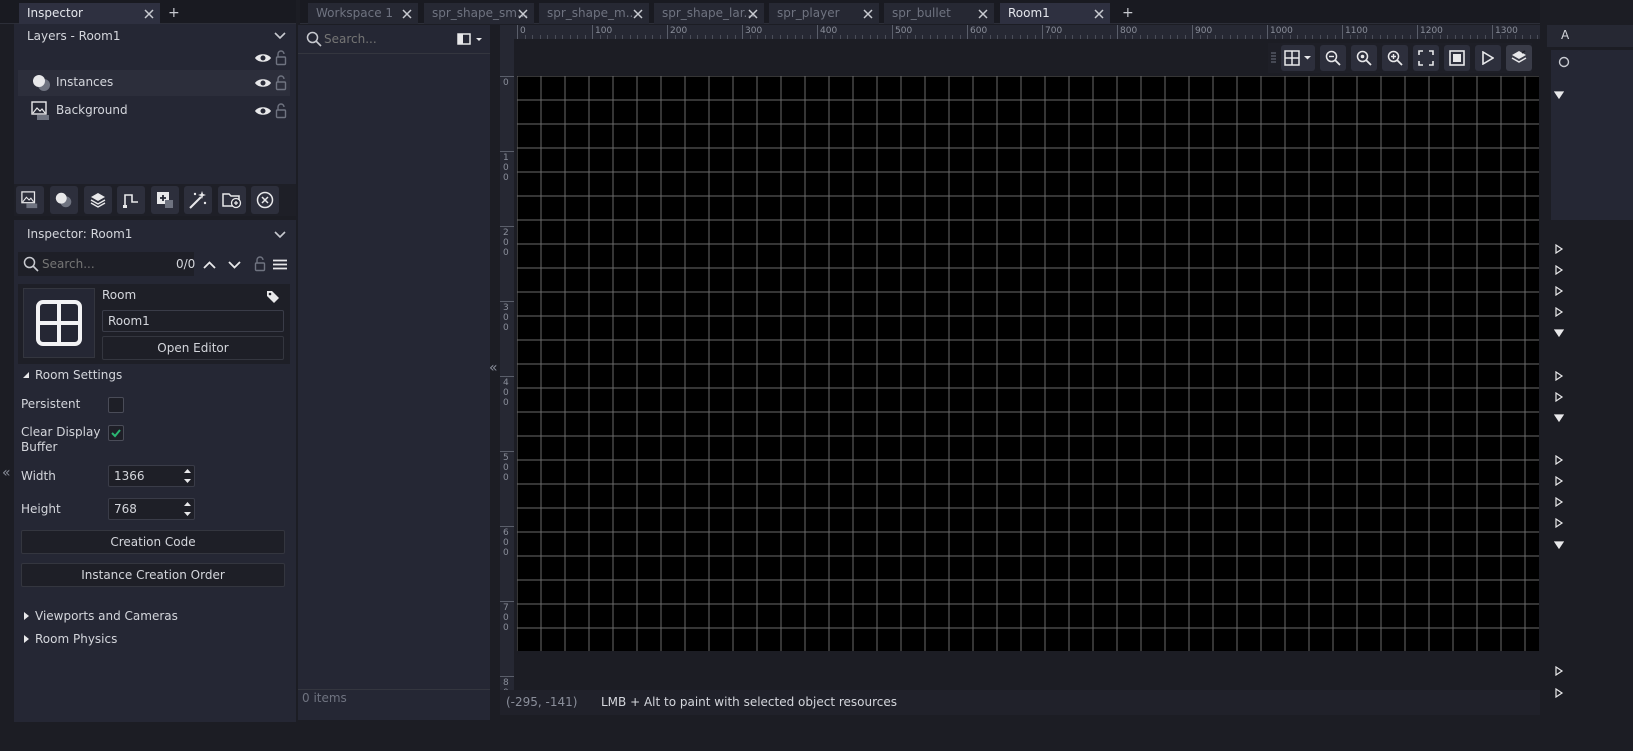  I want to click on collapse-browser-icon: «, so click(493, 368).